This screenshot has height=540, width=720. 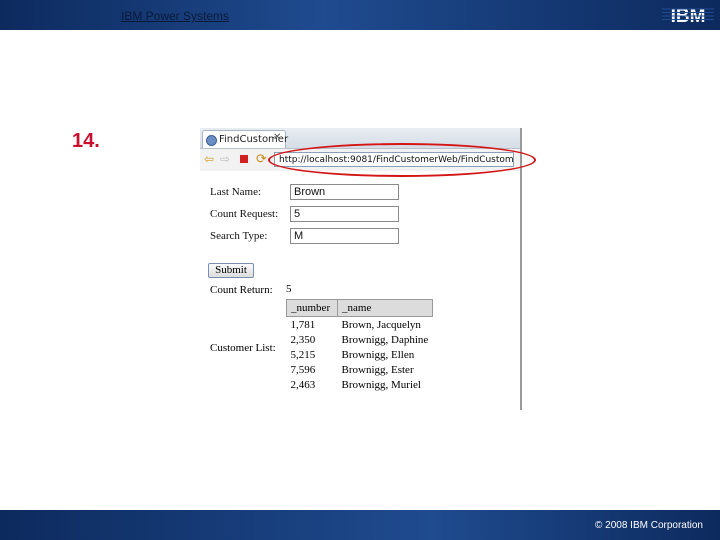 I want to click on top-banner: IBM Power Systems IBM, so click(x=360, y=15).